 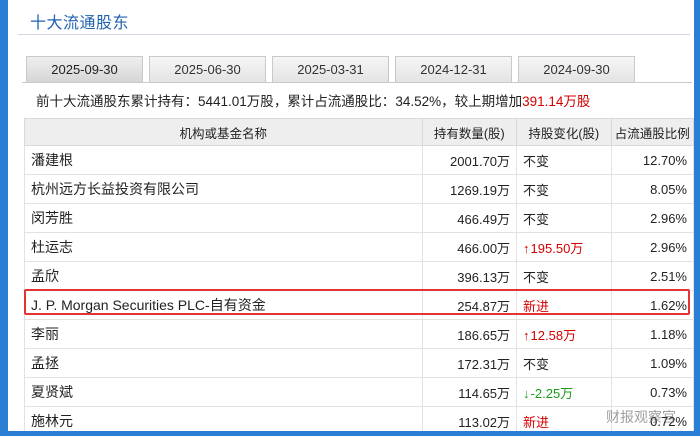 I want to click on table-row: 杜运志 466.00万 ↑195.50万 2.96%, so click(x=359, y=247).